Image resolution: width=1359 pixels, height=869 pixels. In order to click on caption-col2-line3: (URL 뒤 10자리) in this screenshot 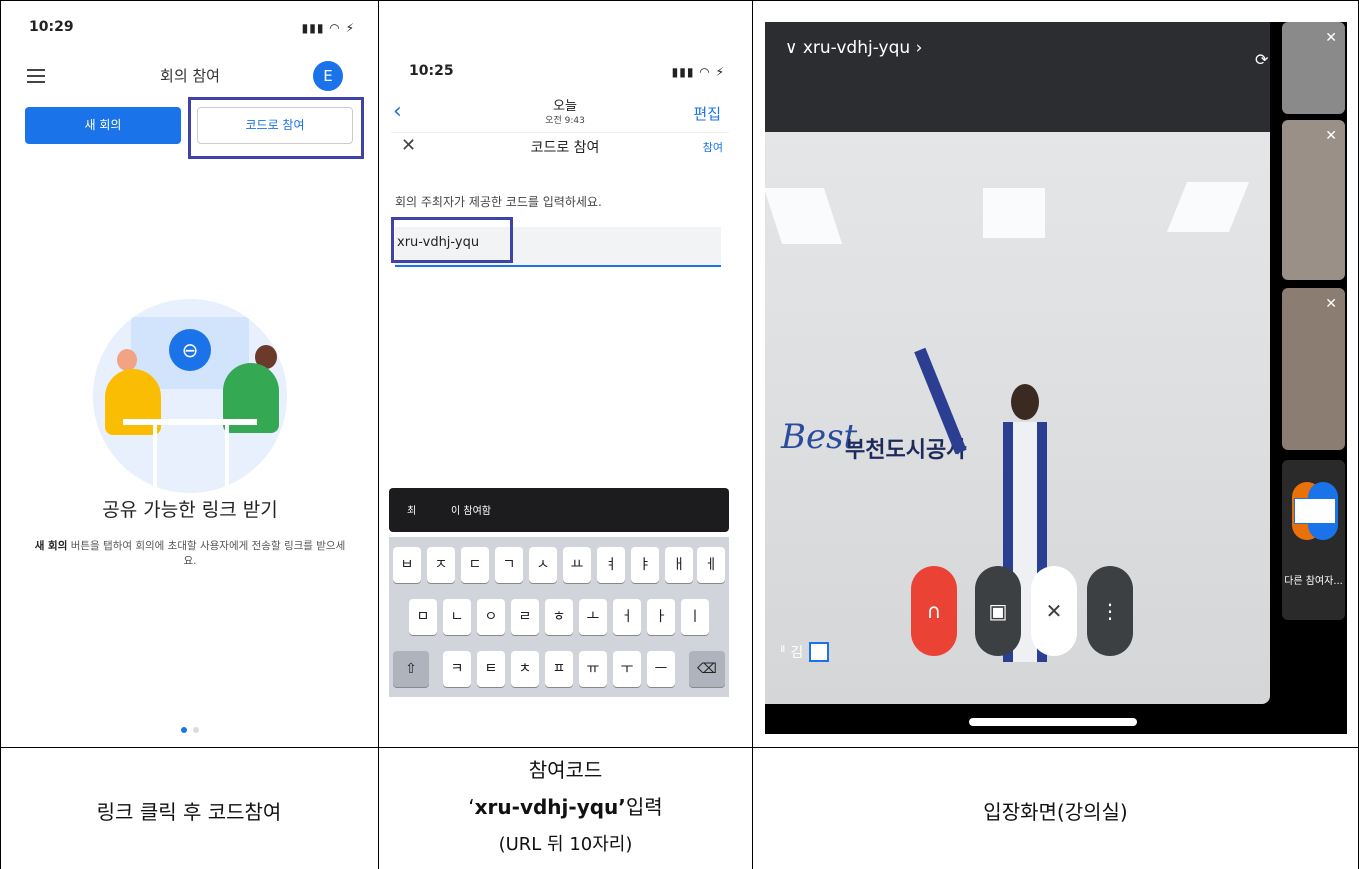, I will do `click(565, 844)`.